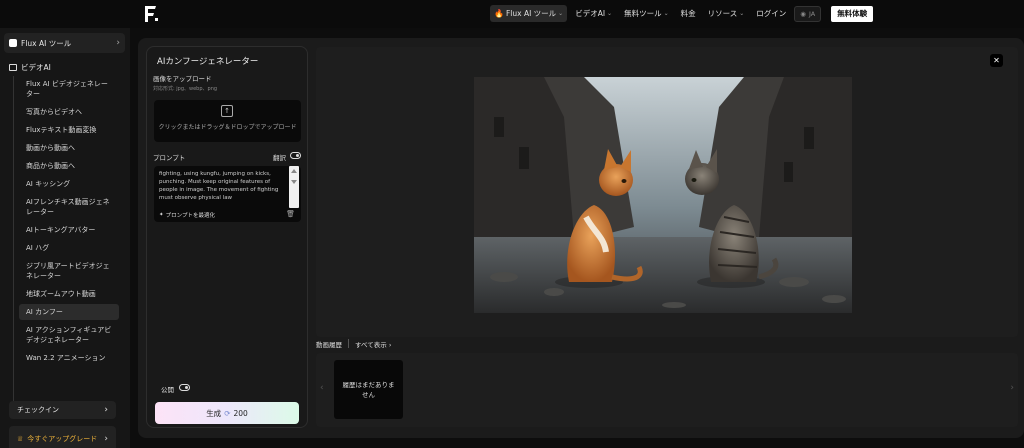 The height and width of the screenshot is (448, 1024). Describe the element at coordinates (368, 389) in the screenshot. I see `history-empty-card: 履歴はまだありません` at that location.